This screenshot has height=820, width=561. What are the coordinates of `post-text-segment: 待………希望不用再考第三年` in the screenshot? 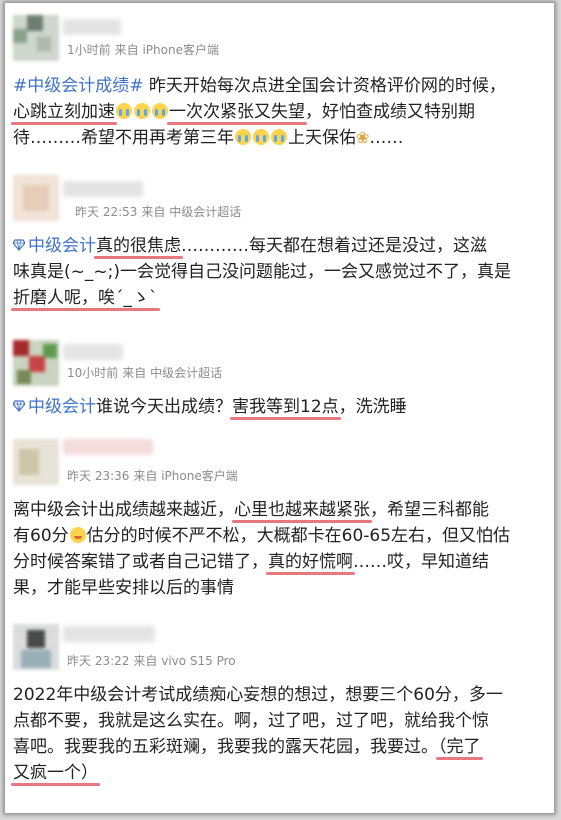 It's located at (123, 138).